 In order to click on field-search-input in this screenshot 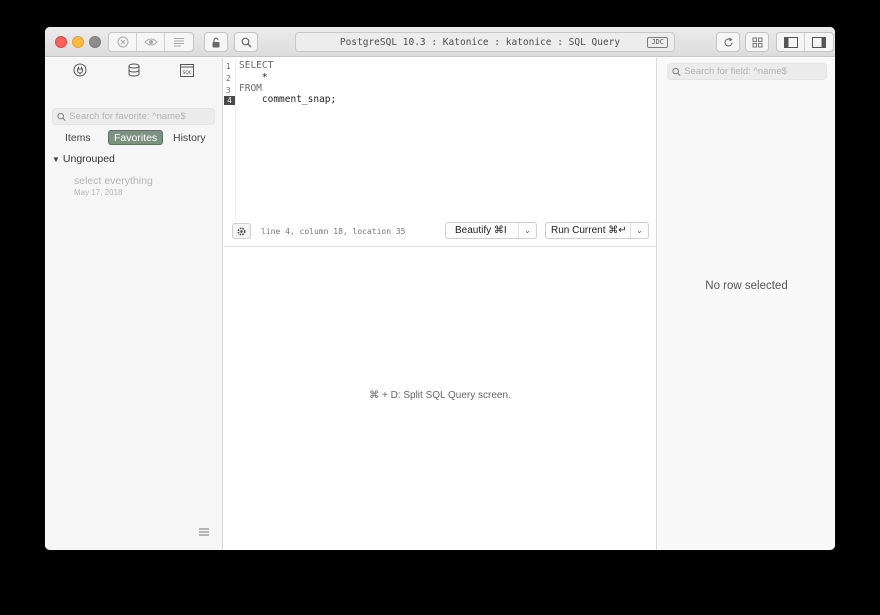, I will do `click(755, 71)`.